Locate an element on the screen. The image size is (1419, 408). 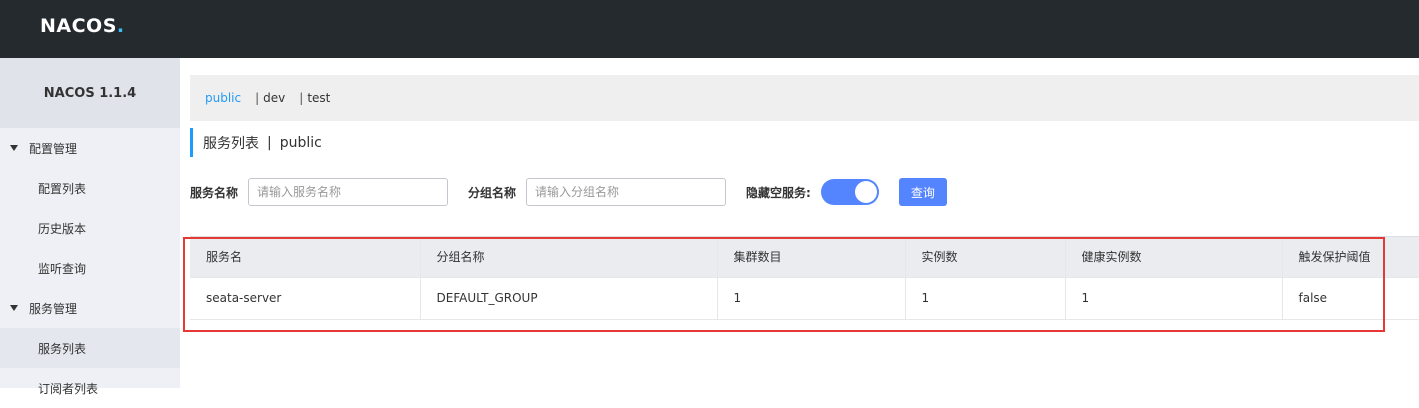
service-name-input is located at coordinates (348, 192).